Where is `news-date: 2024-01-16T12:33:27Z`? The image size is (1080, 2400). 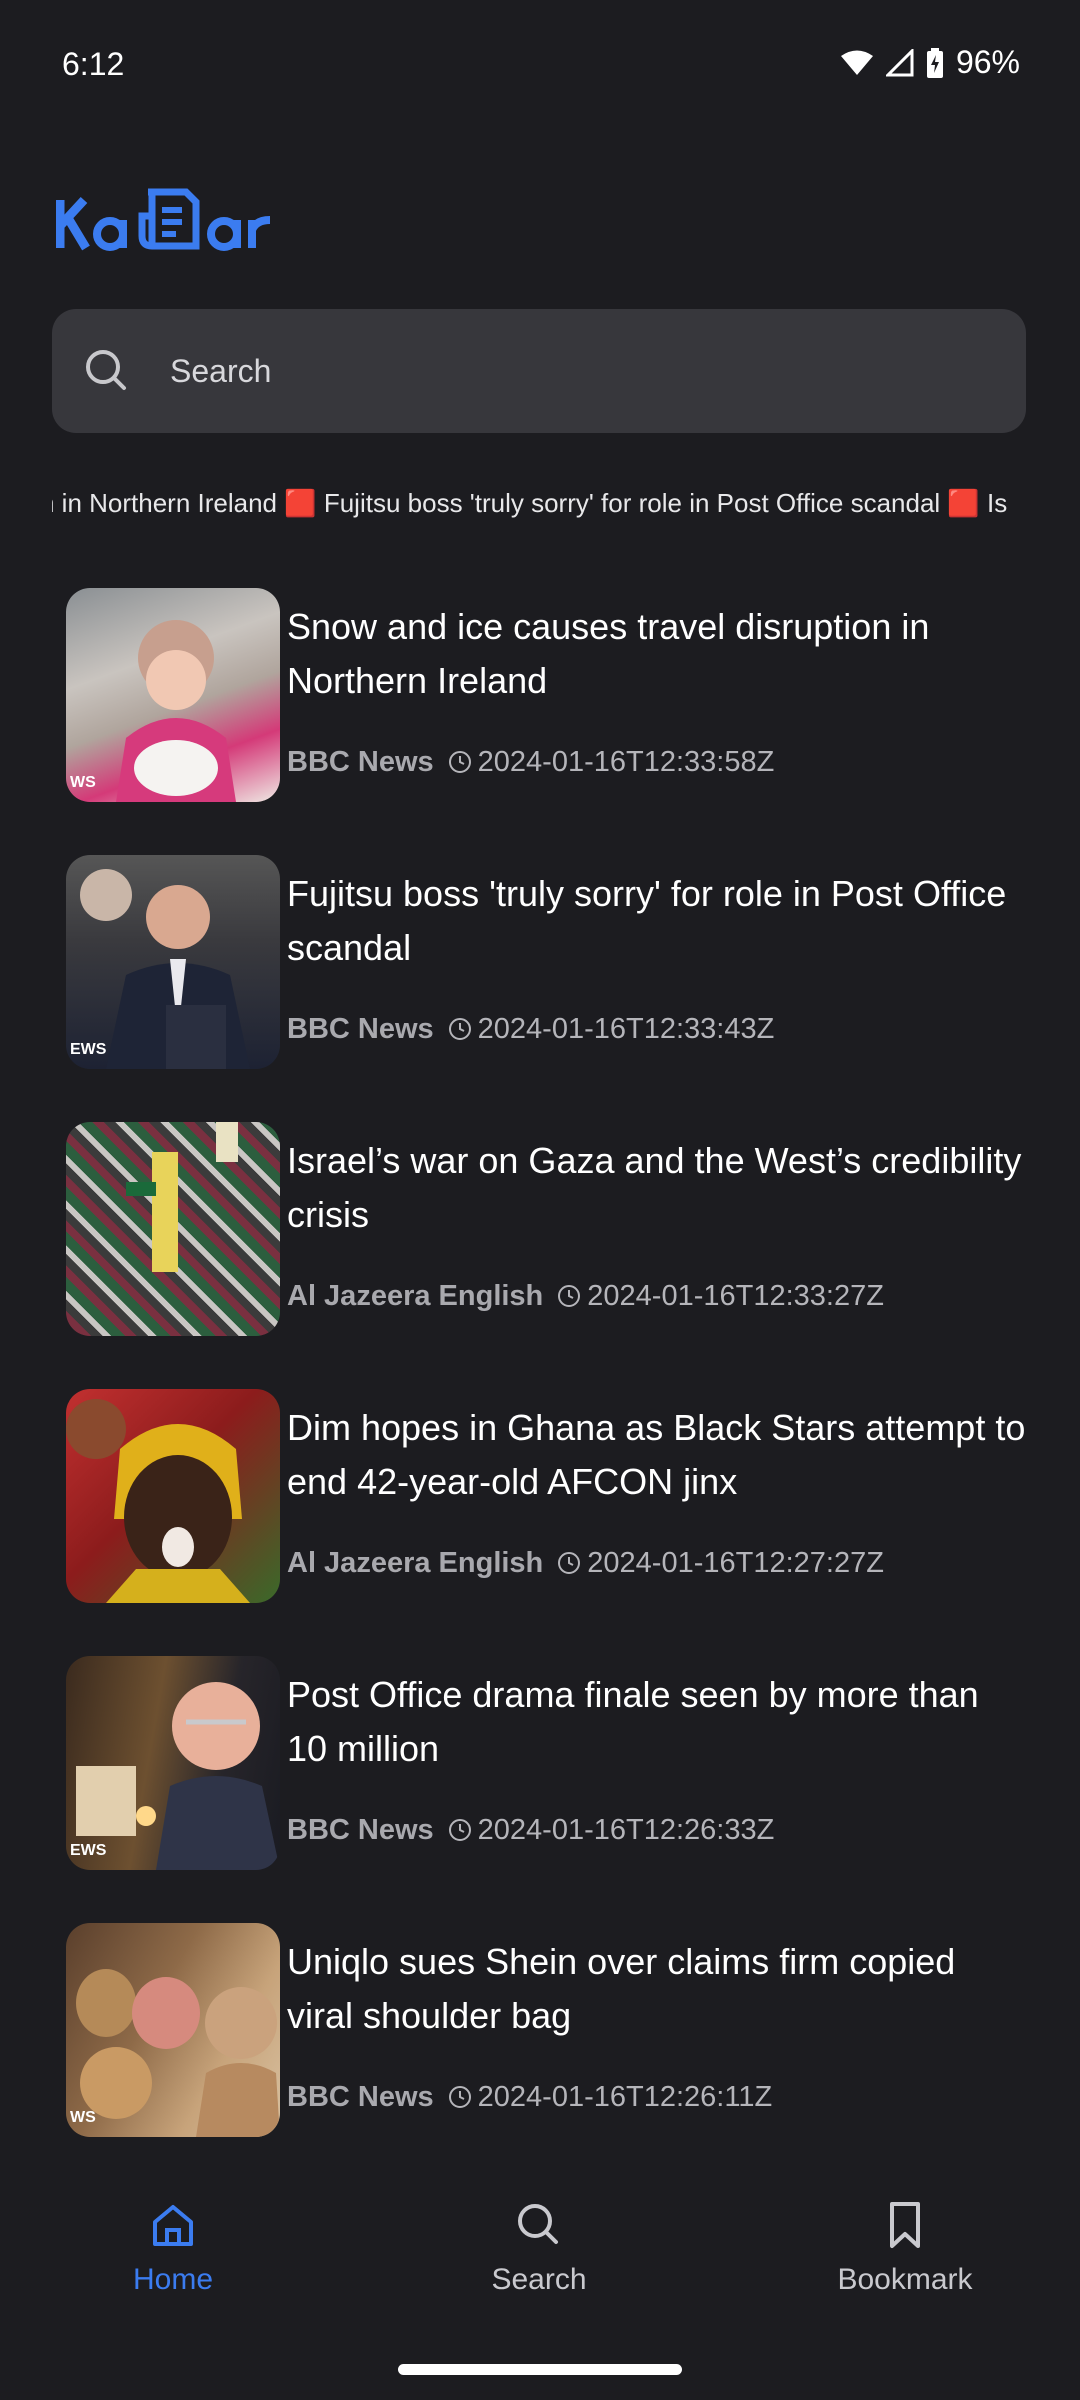
news-date: 2024-01-16T12:33:27Z is located at coordinates (735, 1295).